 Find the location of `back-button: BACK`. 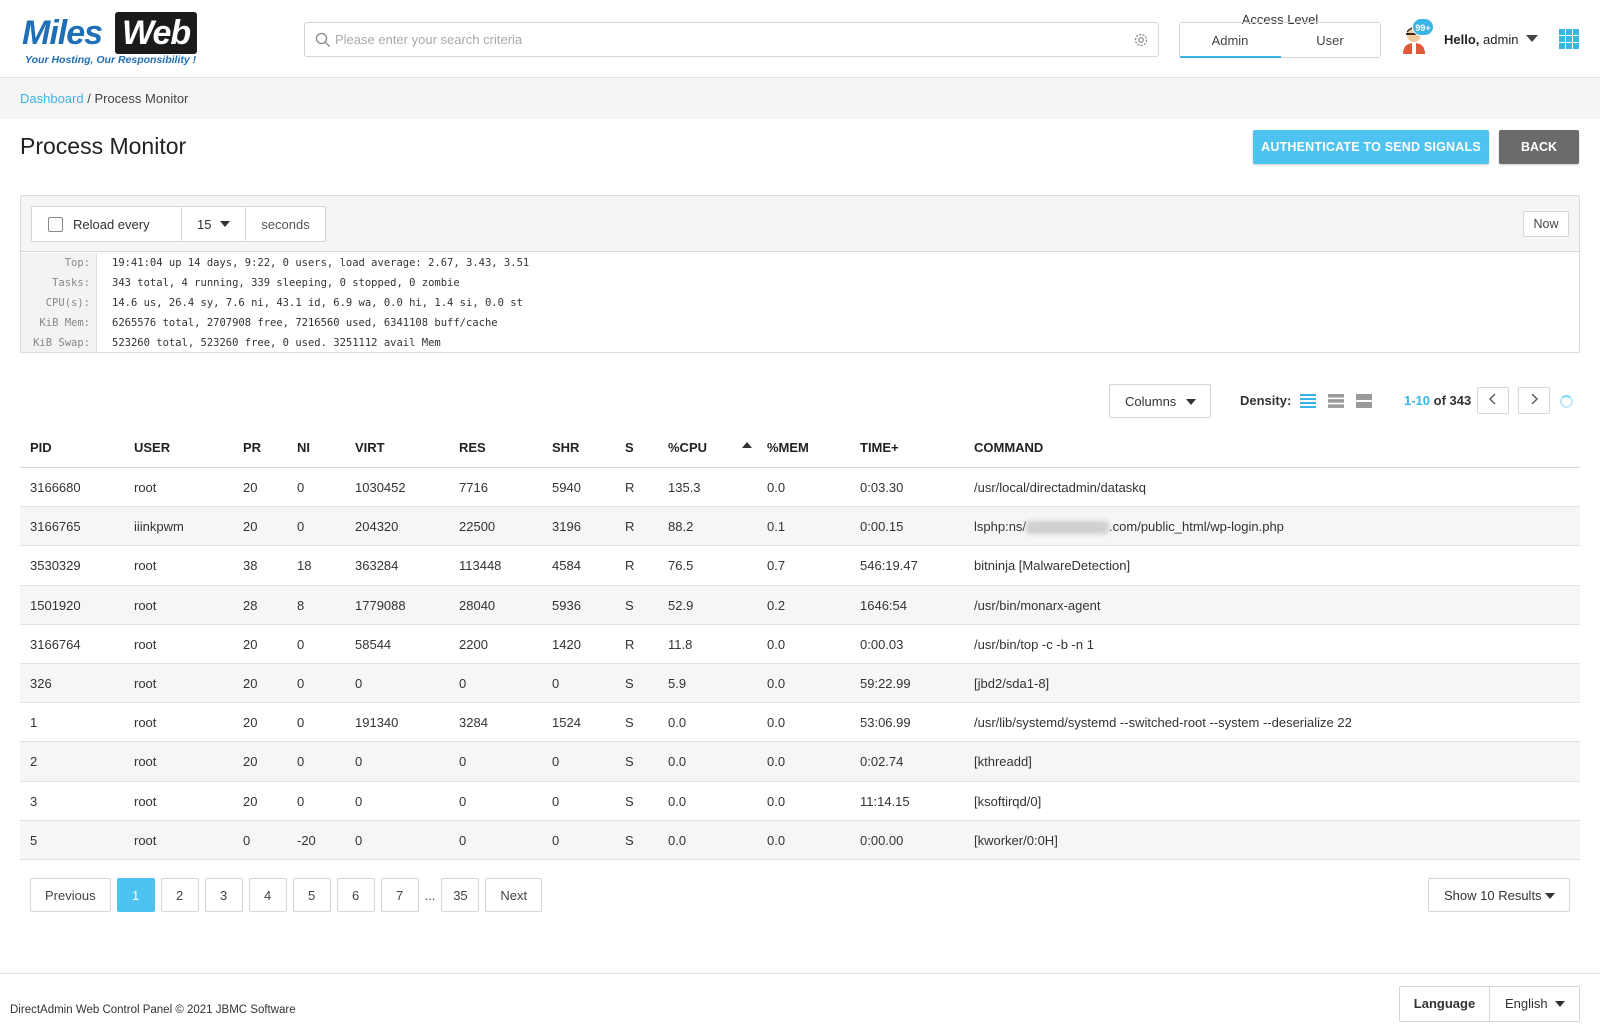

back-button: BACK is located at coordinates (1539, 147).